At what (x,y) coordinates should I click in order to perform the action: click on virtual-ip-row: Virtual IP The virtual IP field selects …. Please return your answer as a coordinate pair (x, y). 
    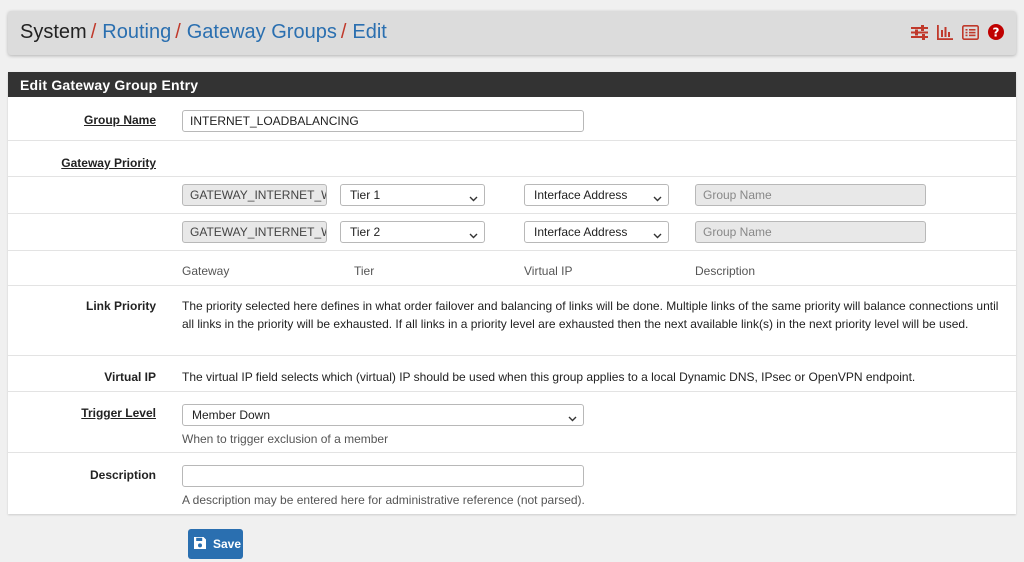
    Looking at the image, I should click on (512, 374).